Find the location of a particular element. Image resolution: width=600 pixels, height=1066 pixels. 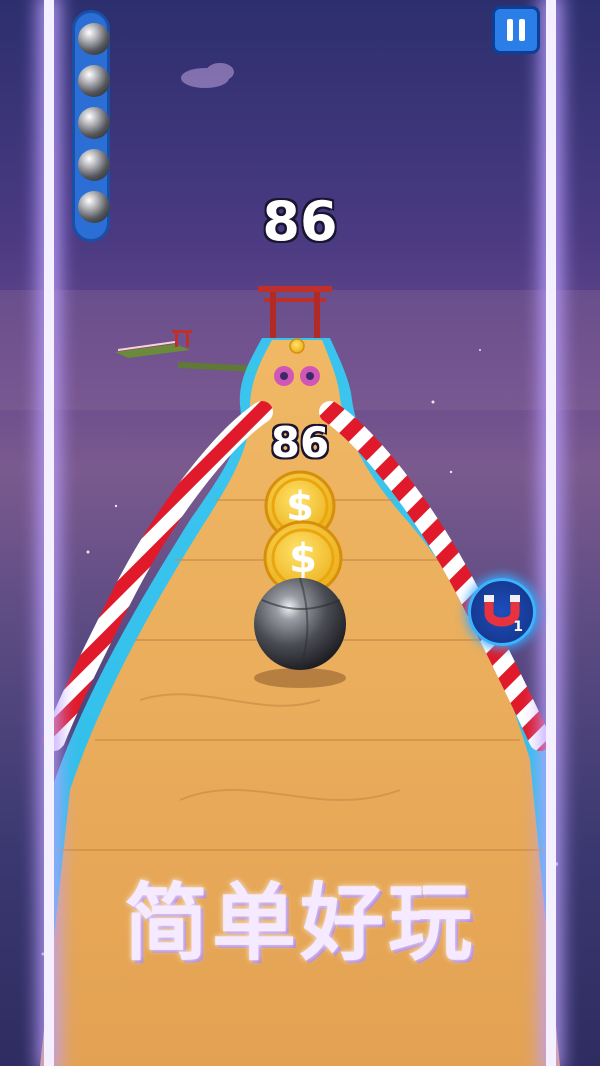

promo-tagline: 简单好玩 is located at coordinates (299, 923).